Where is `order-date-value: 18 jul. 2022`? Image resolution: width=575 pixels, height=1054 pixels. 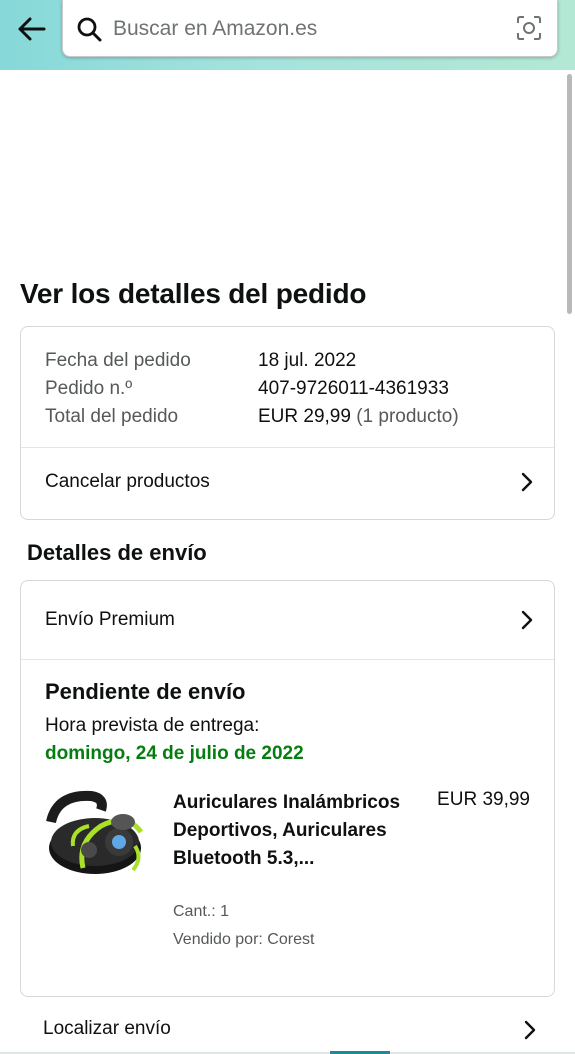
order-date-value: 18 jul. 2022 is located at coordinates (307, 360).